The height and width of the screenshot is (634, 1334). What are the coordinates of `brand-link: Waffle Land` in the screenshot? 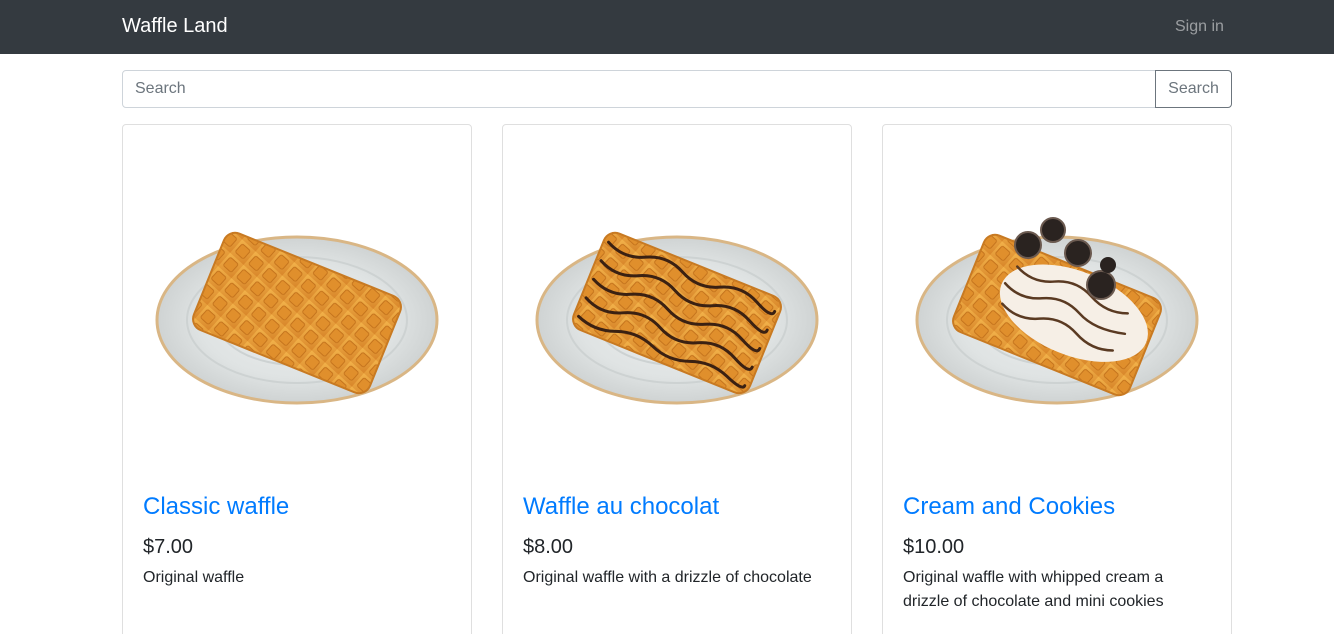 It's located at (175, 26).